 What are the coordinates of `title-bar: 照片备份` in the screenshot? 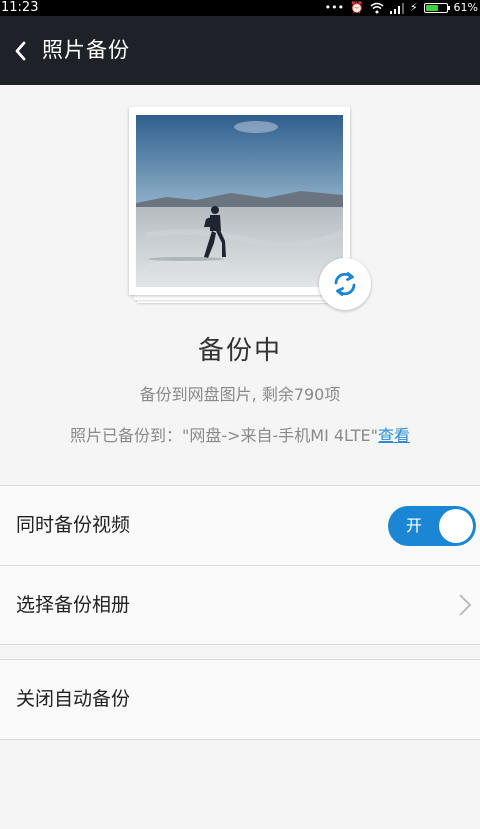 It's located at (240, 50).